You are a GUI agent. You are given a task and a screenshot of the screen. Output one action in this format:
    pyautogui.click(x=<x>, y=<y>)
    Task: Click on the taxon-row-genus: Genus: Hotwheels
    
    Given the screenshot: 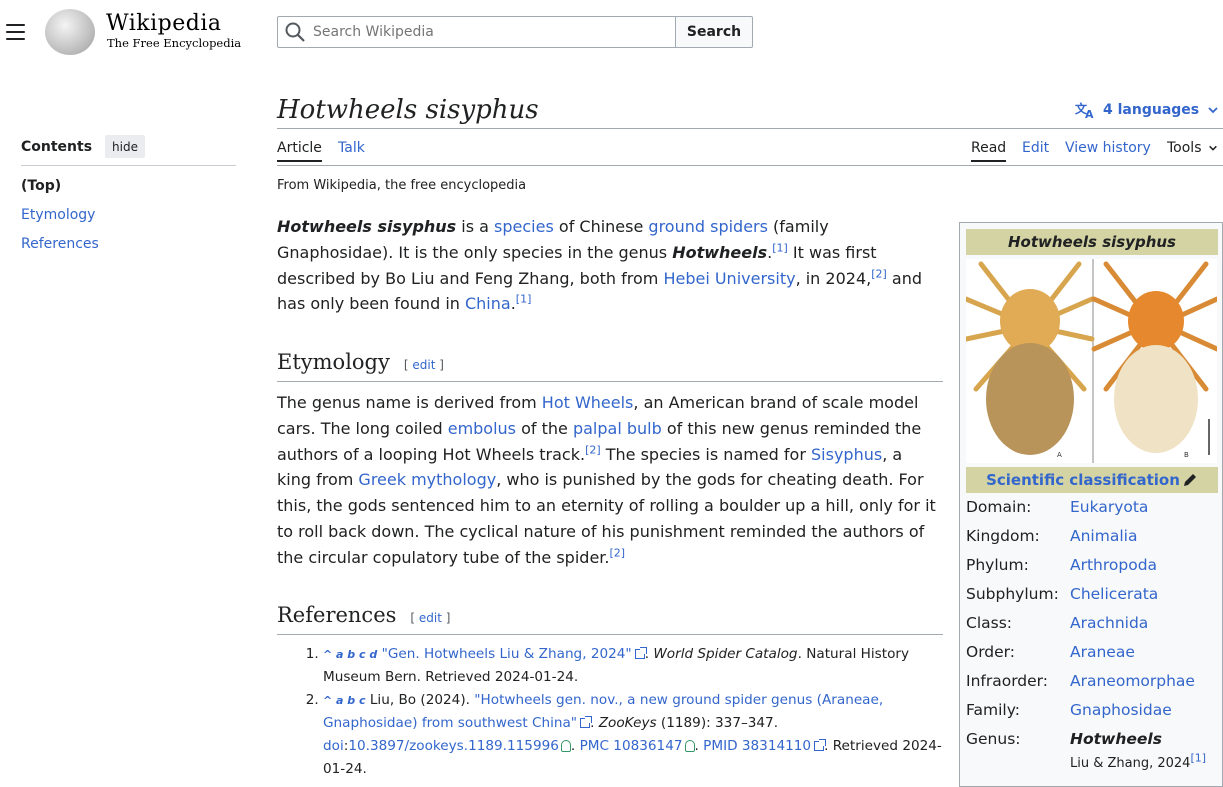 What is the action you would take?
    pyautogui.click(x=1064, y=739)
    